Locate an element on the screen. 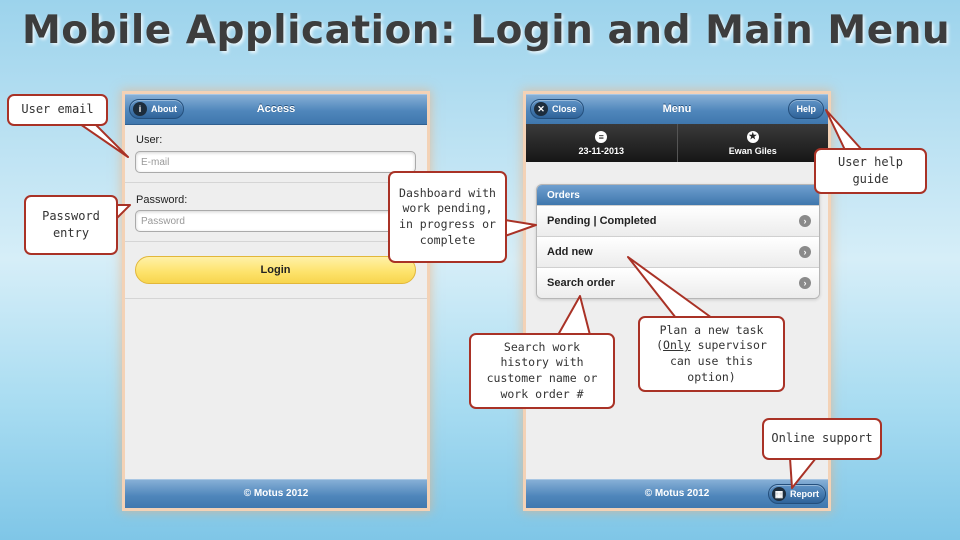 The height and width of the screenshot is (540, 960). callout-text: Online support is located at coordinates (822, 438).